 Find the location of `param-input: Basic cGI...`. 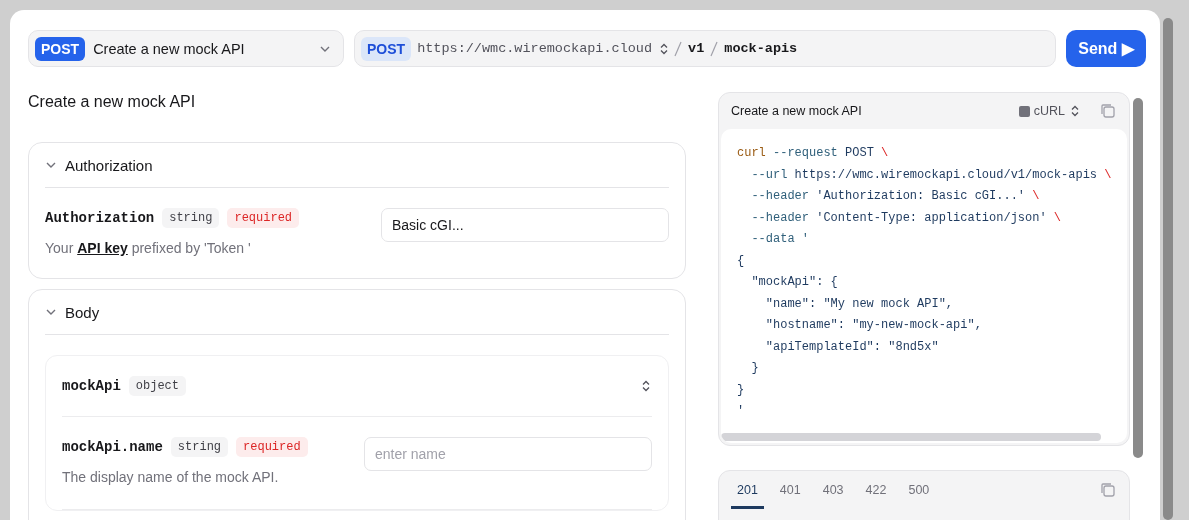

param-input: Basic cGI... is located at coordinates (525, 225).